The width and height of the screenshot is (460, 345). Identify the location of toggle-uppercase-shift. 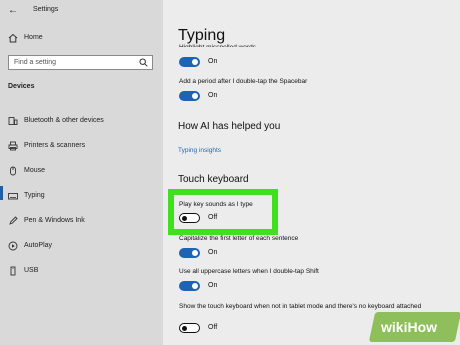
(189, 286).